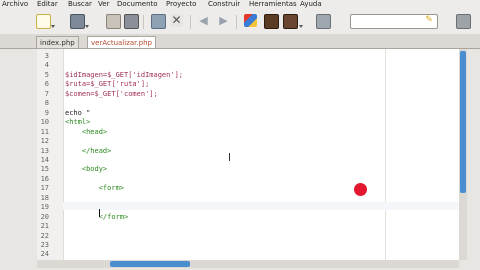 This screenshot has height=270, width=480. Describe the element at coordinates (43, 21) in the screenshot. I see `new-file-icon` at that location.